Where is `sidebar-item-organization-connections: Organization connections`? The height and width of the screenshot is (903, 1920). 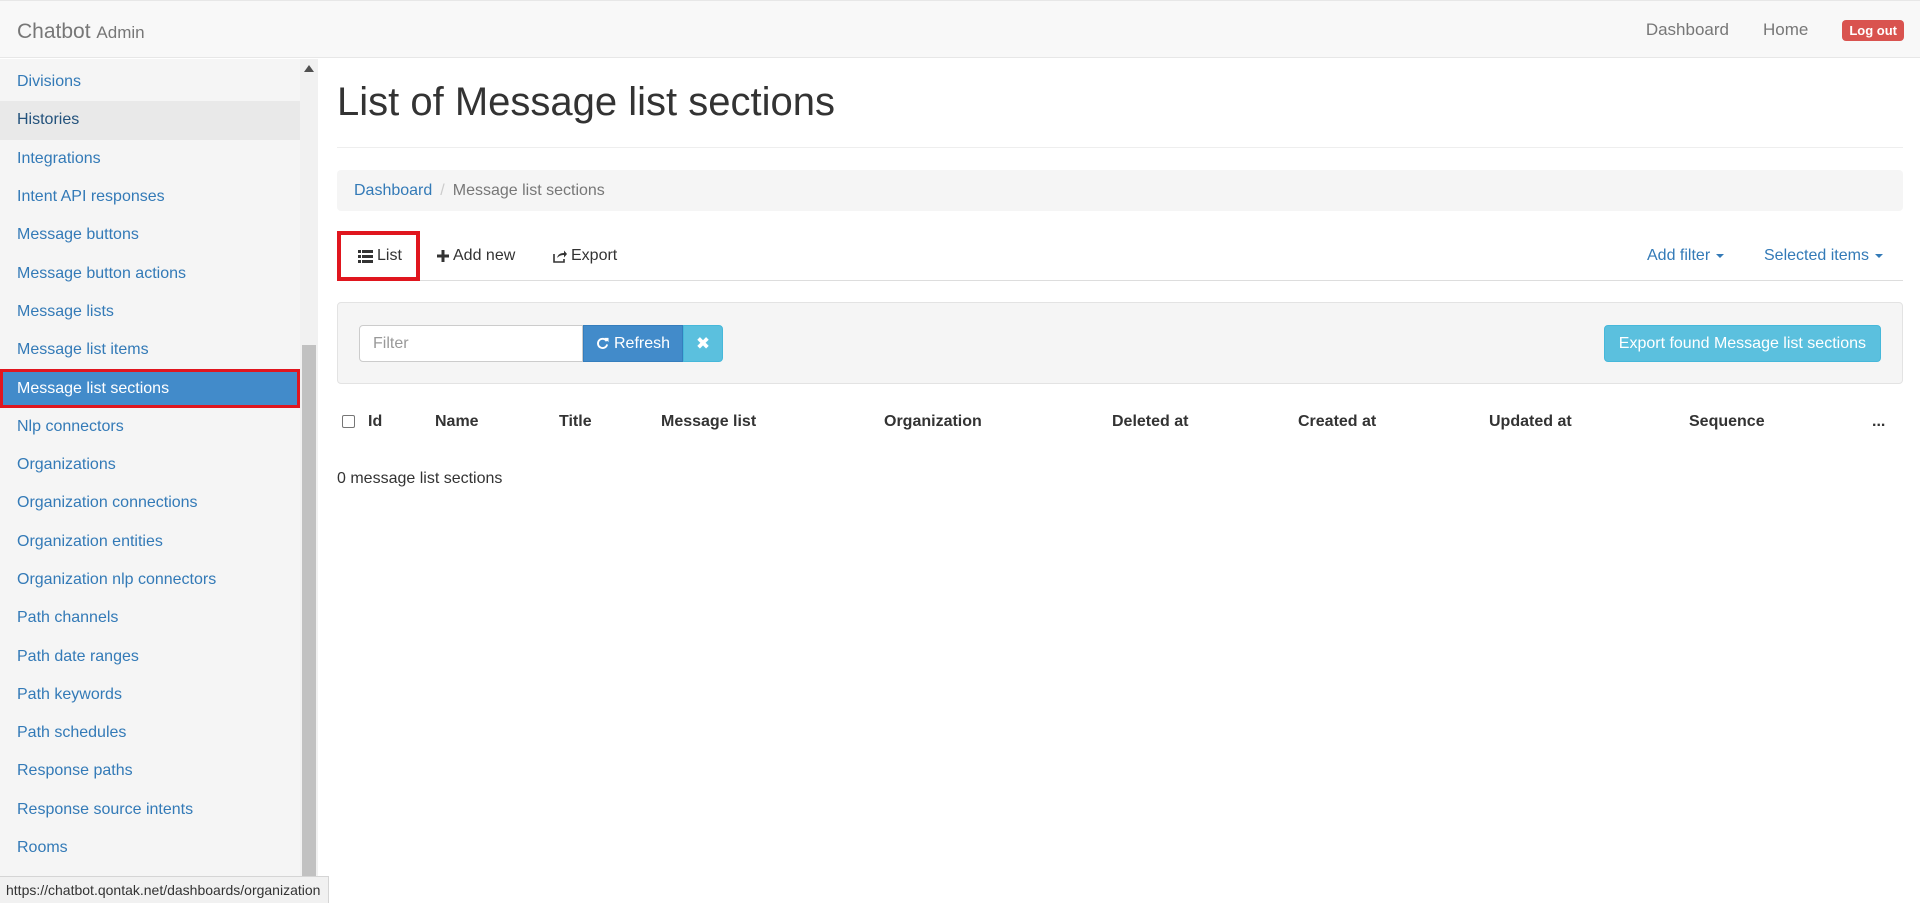 sidebar-item-organization-connections: Organization connections is located at coordinates (150, 503).